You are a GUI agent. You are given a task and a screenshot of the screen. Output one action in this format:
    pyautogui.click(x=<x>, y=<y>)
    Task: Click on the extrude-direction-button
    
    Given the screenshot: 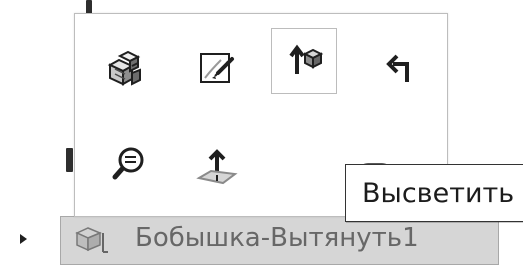 What is the action you would take?
    pyautogui.click(x=217, y=169)
    